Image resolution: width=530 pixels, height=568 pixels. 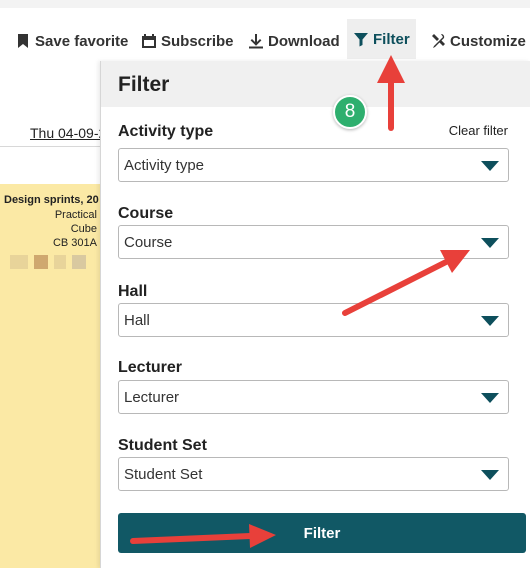 What do you see at coordinates (149, 41) in the screenshot?
I see `calendar-icon` at bounding box center [149, 41].